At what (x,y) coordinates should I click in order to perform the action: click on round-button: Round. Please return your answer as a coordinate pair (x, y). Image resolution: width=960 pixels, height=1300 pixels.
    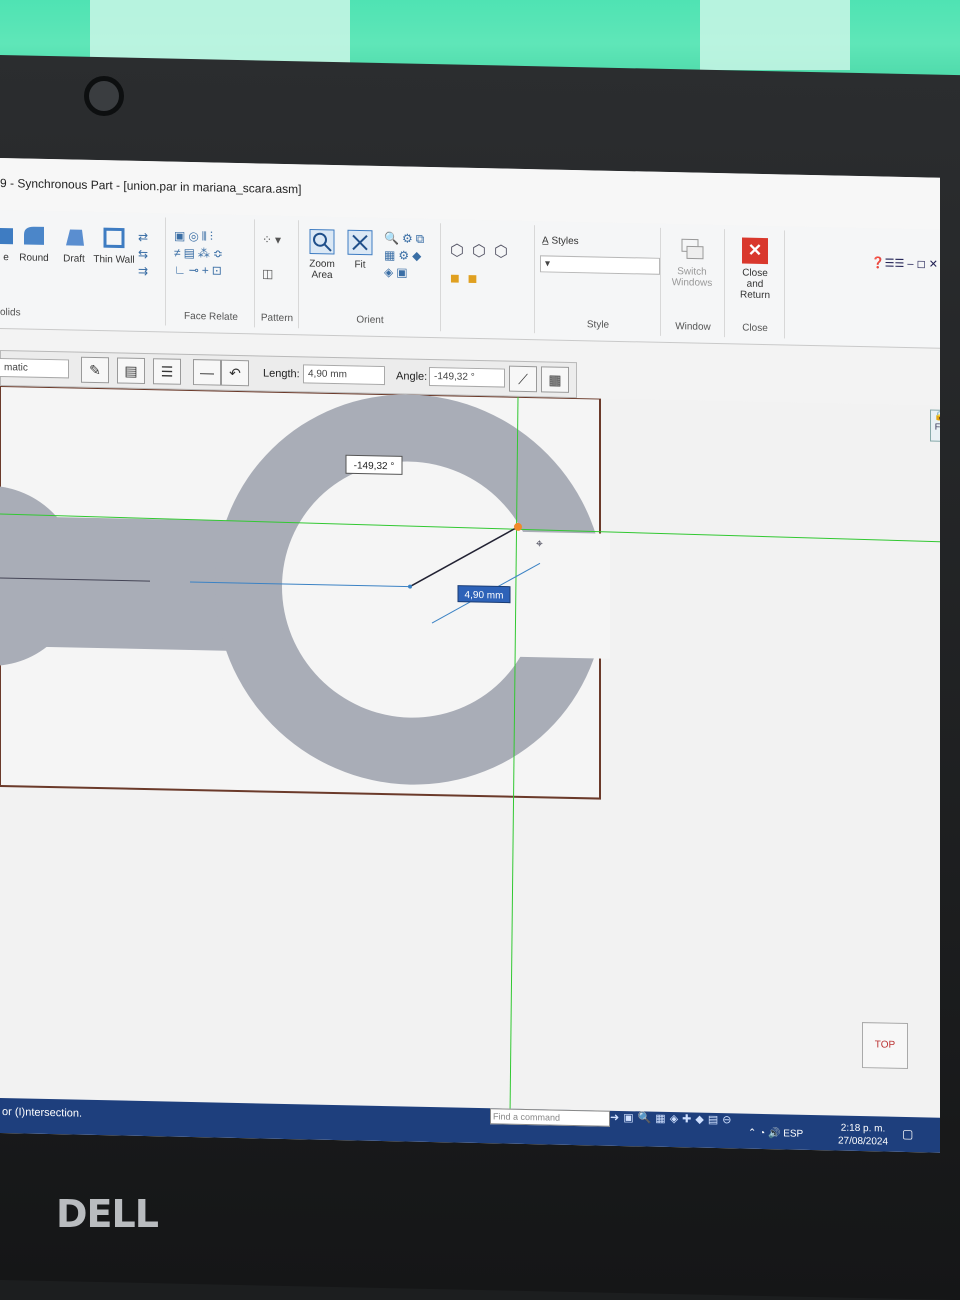
    Looking at the image, I should click on (34, 243).